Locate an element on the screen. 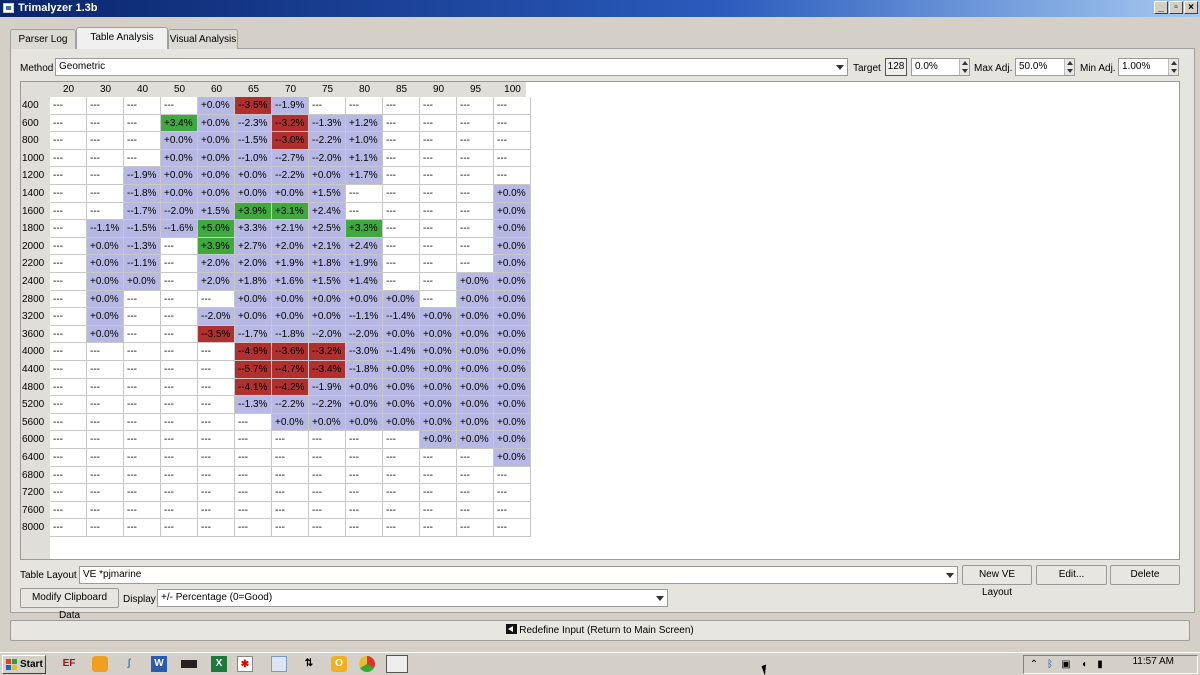 This screenshot has height=675, width=1200. new-ve-layout-button: New VE Layout is located at coordinates (997, 581).